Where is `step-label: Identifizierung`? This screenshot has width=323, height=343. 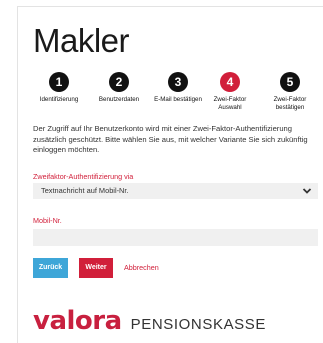 step-label: Identifizierung is located at coordinates (59, 99).